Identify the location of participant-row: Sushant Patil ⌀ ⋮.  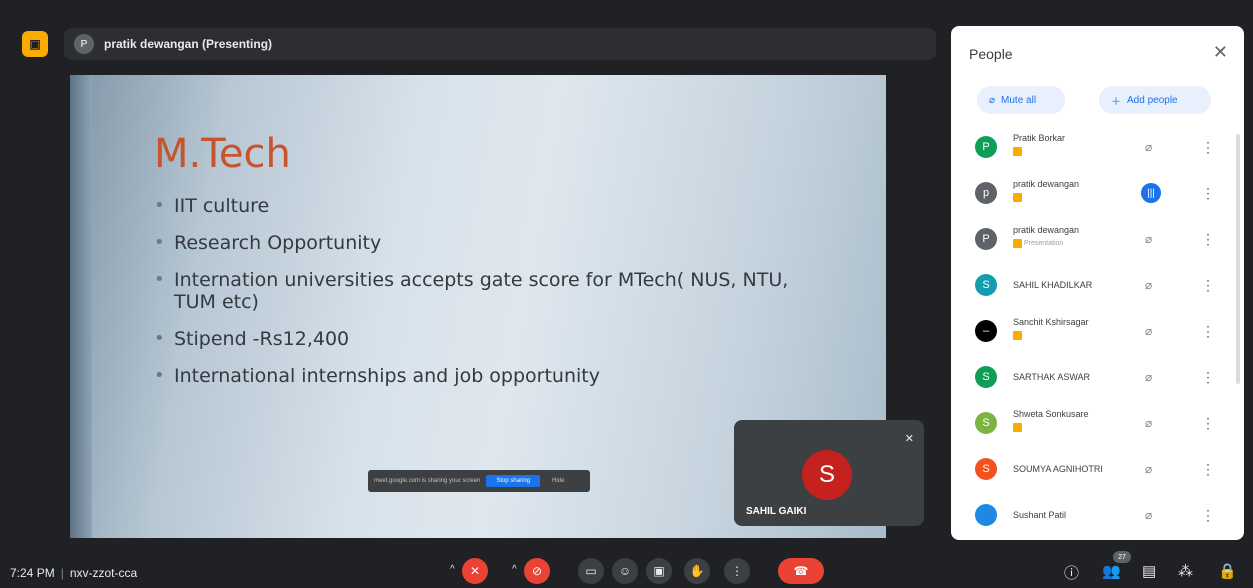
(1097, 514).